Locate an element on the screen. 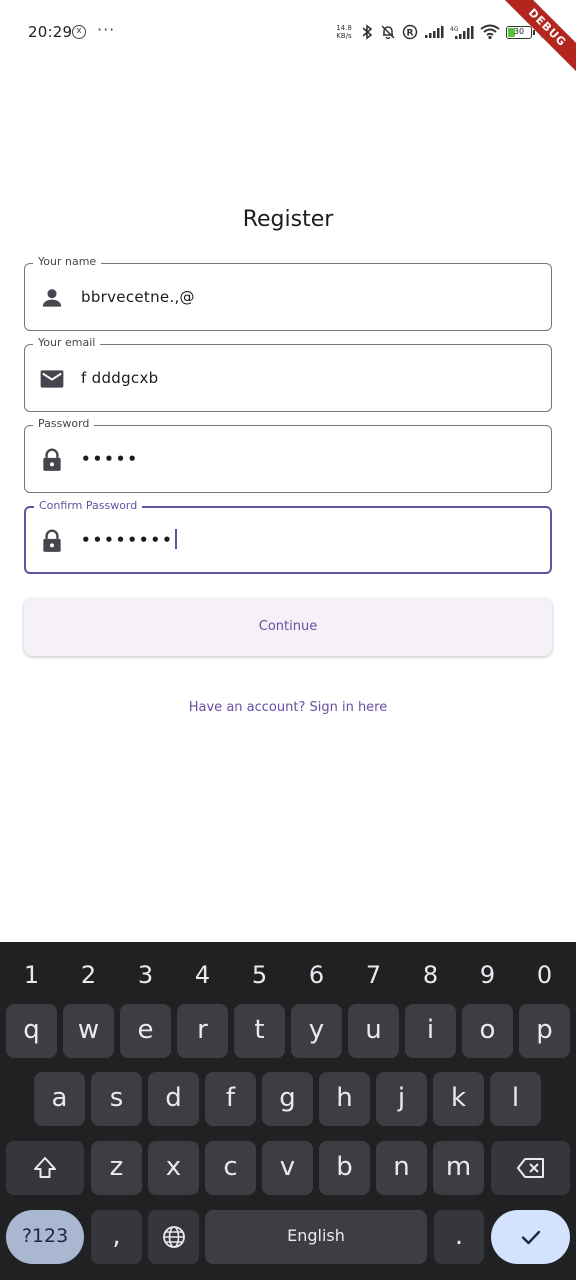 This screenshot has height=1280, width=576. backspace-icon is located at coordinates (530, 1167).